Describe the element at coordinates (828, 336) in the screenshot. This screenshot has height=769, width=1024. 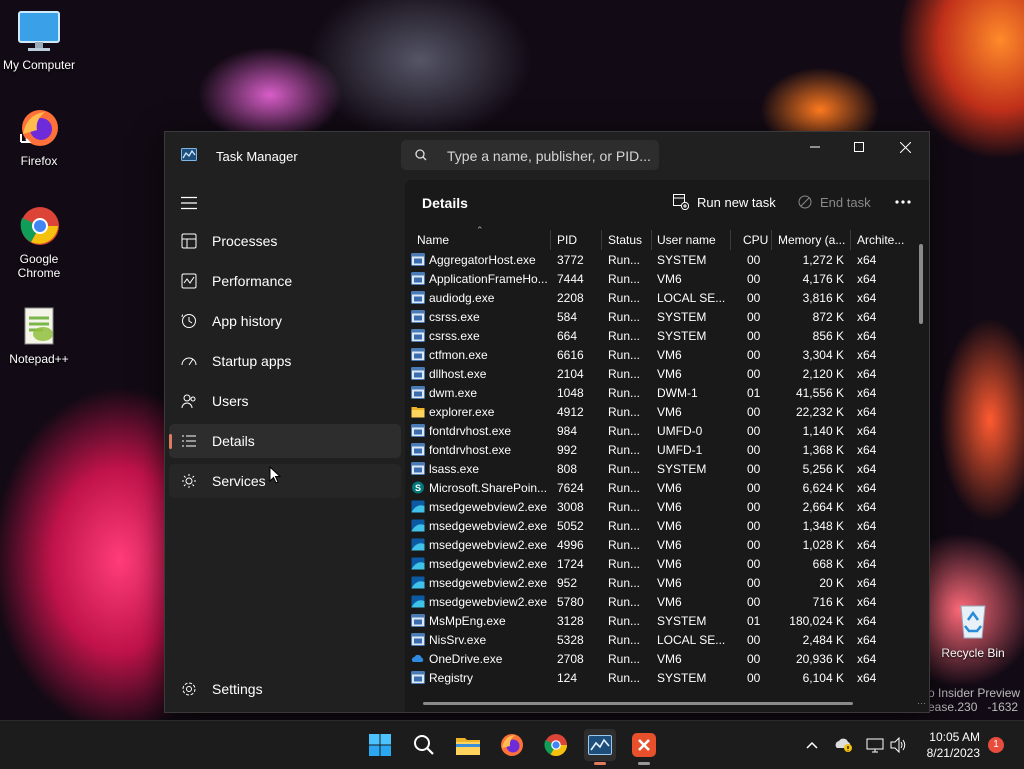
I see `cell-mem: 856 K` at that location.